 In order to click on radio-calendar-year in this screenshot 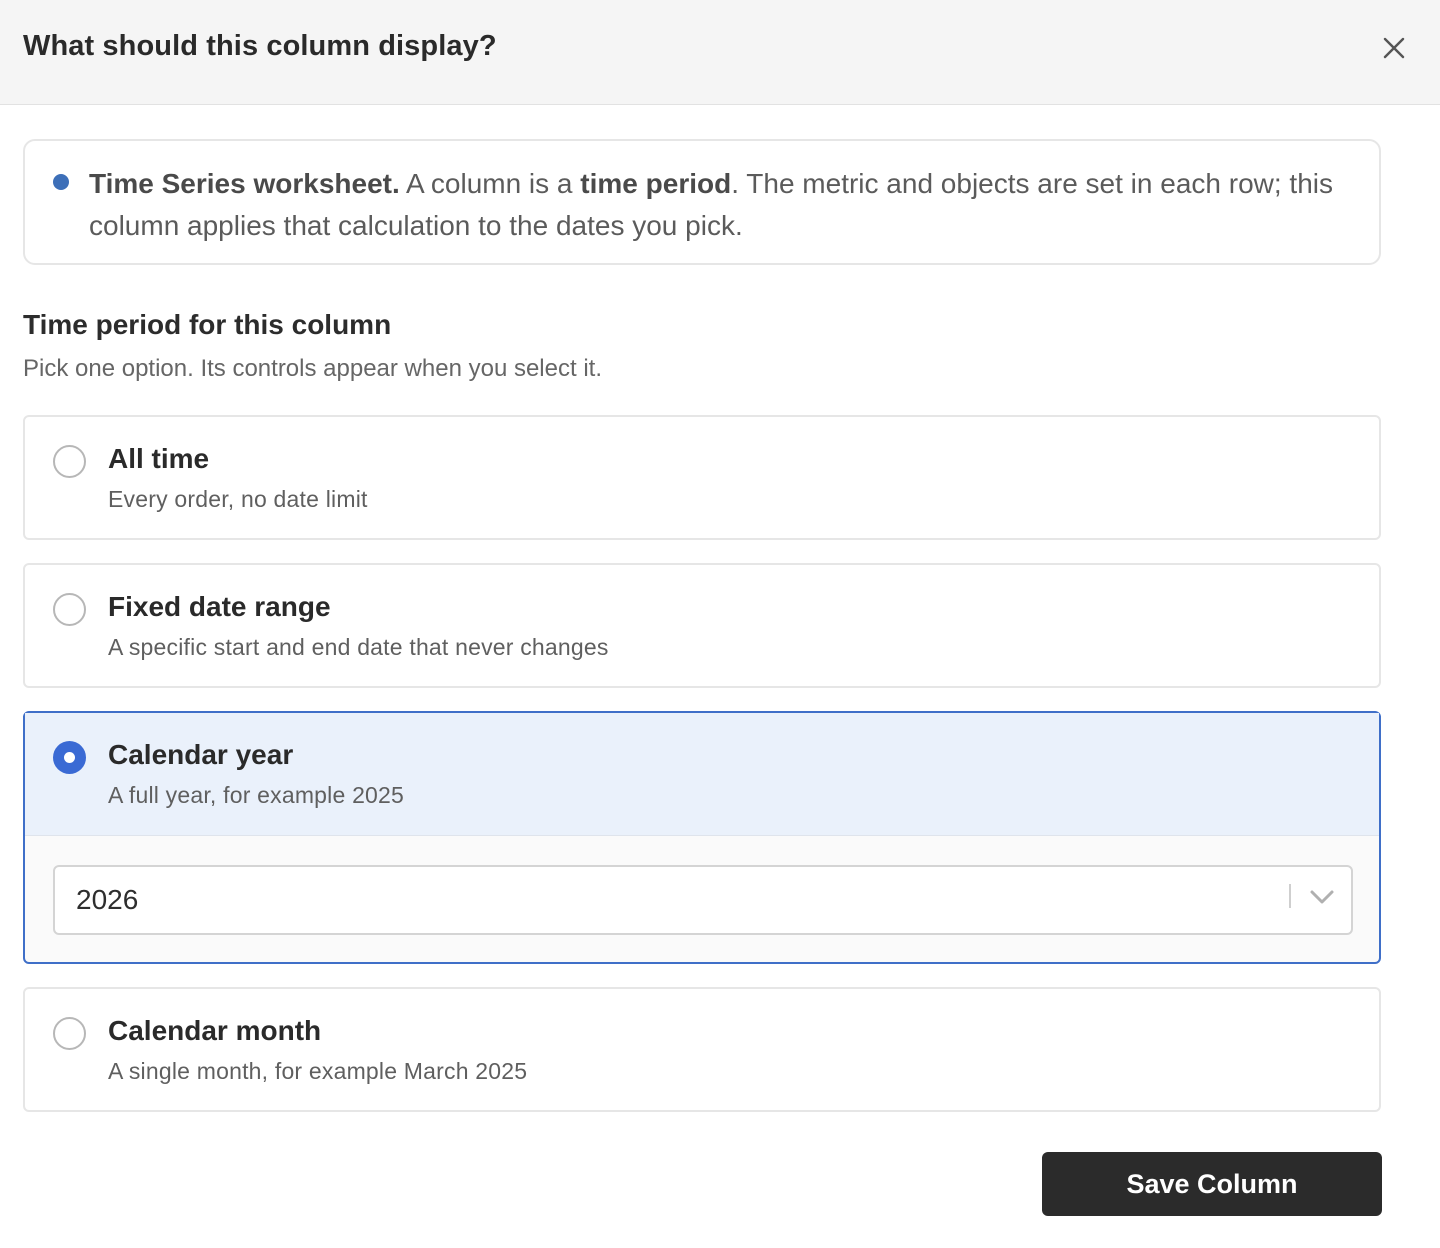, I will do `click(69, 757)`.